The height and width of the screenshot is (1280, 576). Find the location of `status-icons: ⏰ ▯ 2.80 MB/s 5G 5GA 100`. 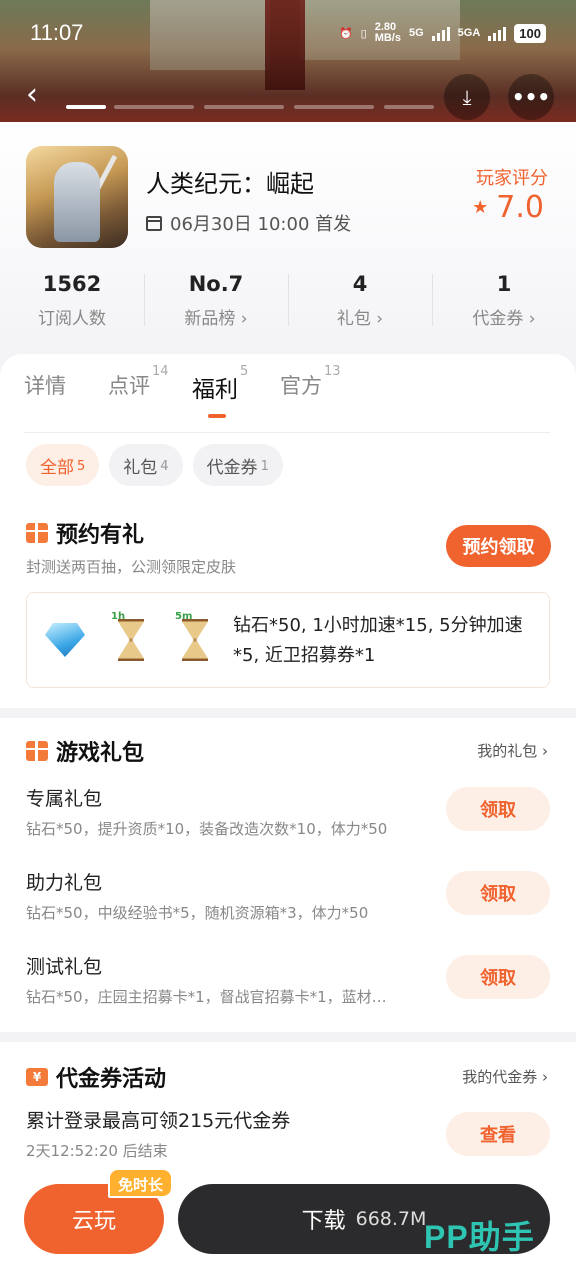

status-icons: ⏰ ▯ 2.80 MB/s 5G 5GA 100 is located at coordinates (442, 33).